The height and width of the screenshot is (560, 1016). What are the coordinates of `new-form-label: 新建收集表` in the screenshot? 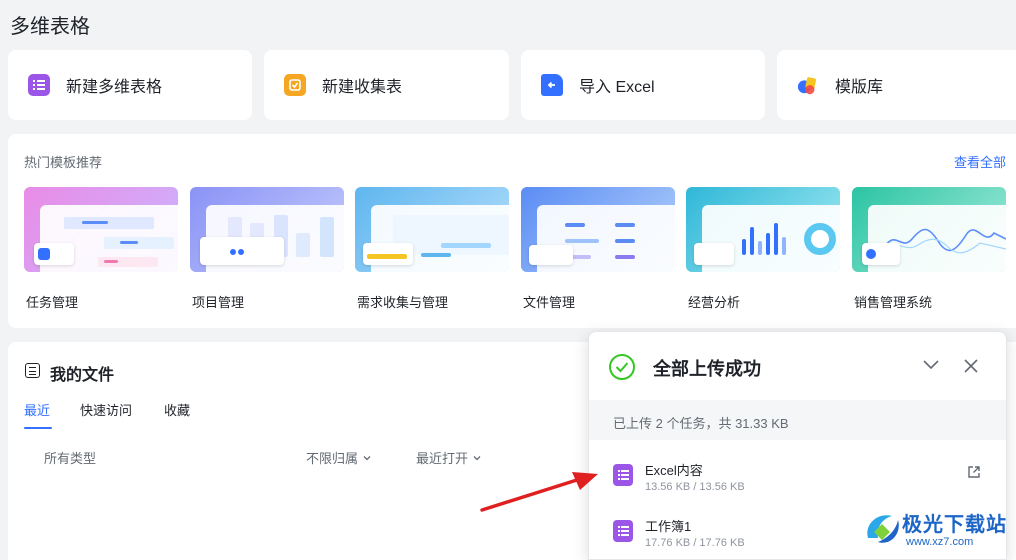 It's located at (362, 87).